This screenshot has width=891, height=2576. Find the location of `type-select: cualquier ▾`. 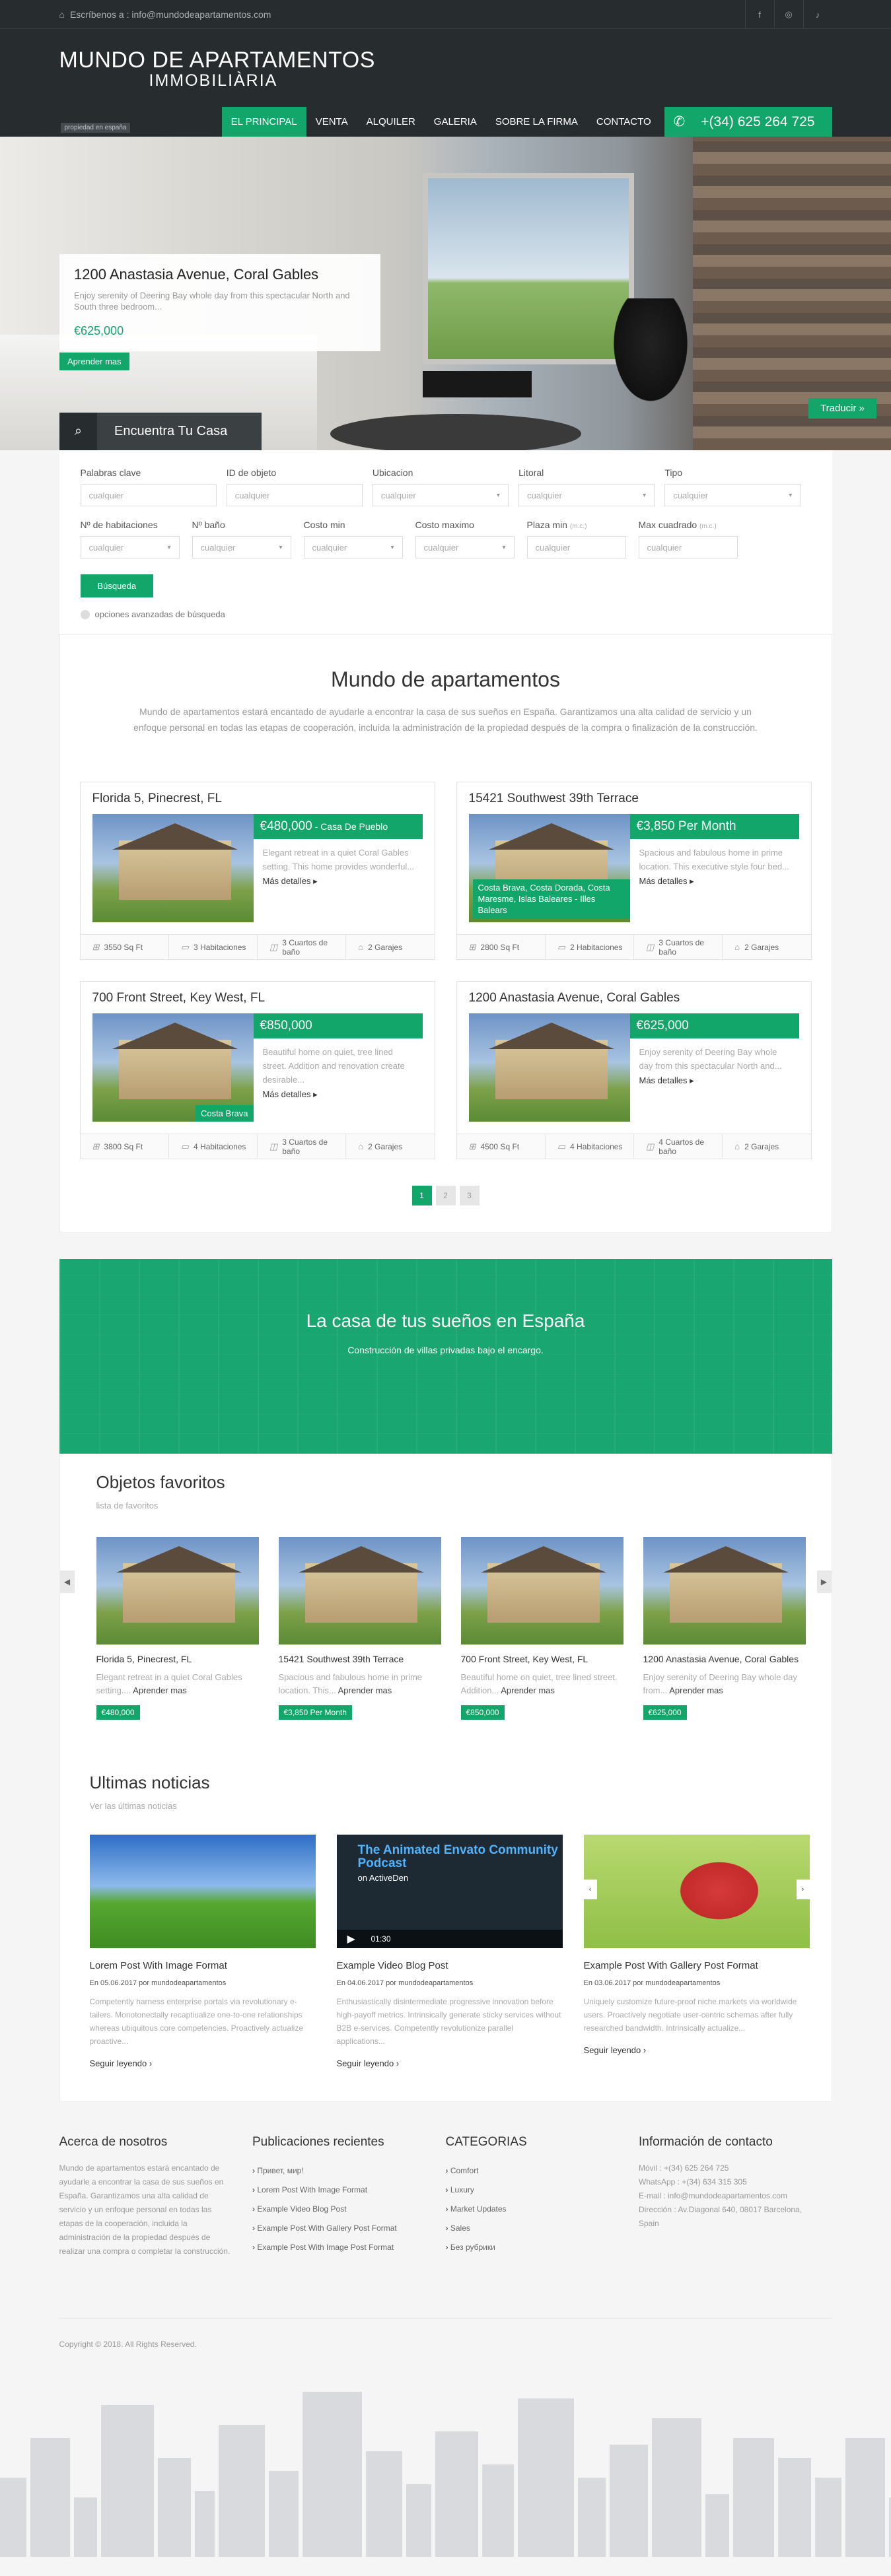

type-select: cualquier ▾ is located at coordinates (733, 495).